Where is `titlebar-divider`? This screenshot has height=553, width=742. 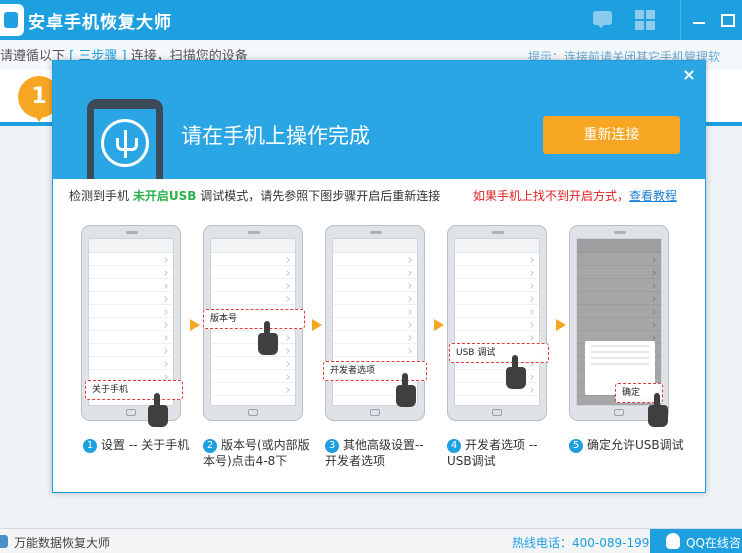
titlebar-divider is located at coordinates (680, 20).